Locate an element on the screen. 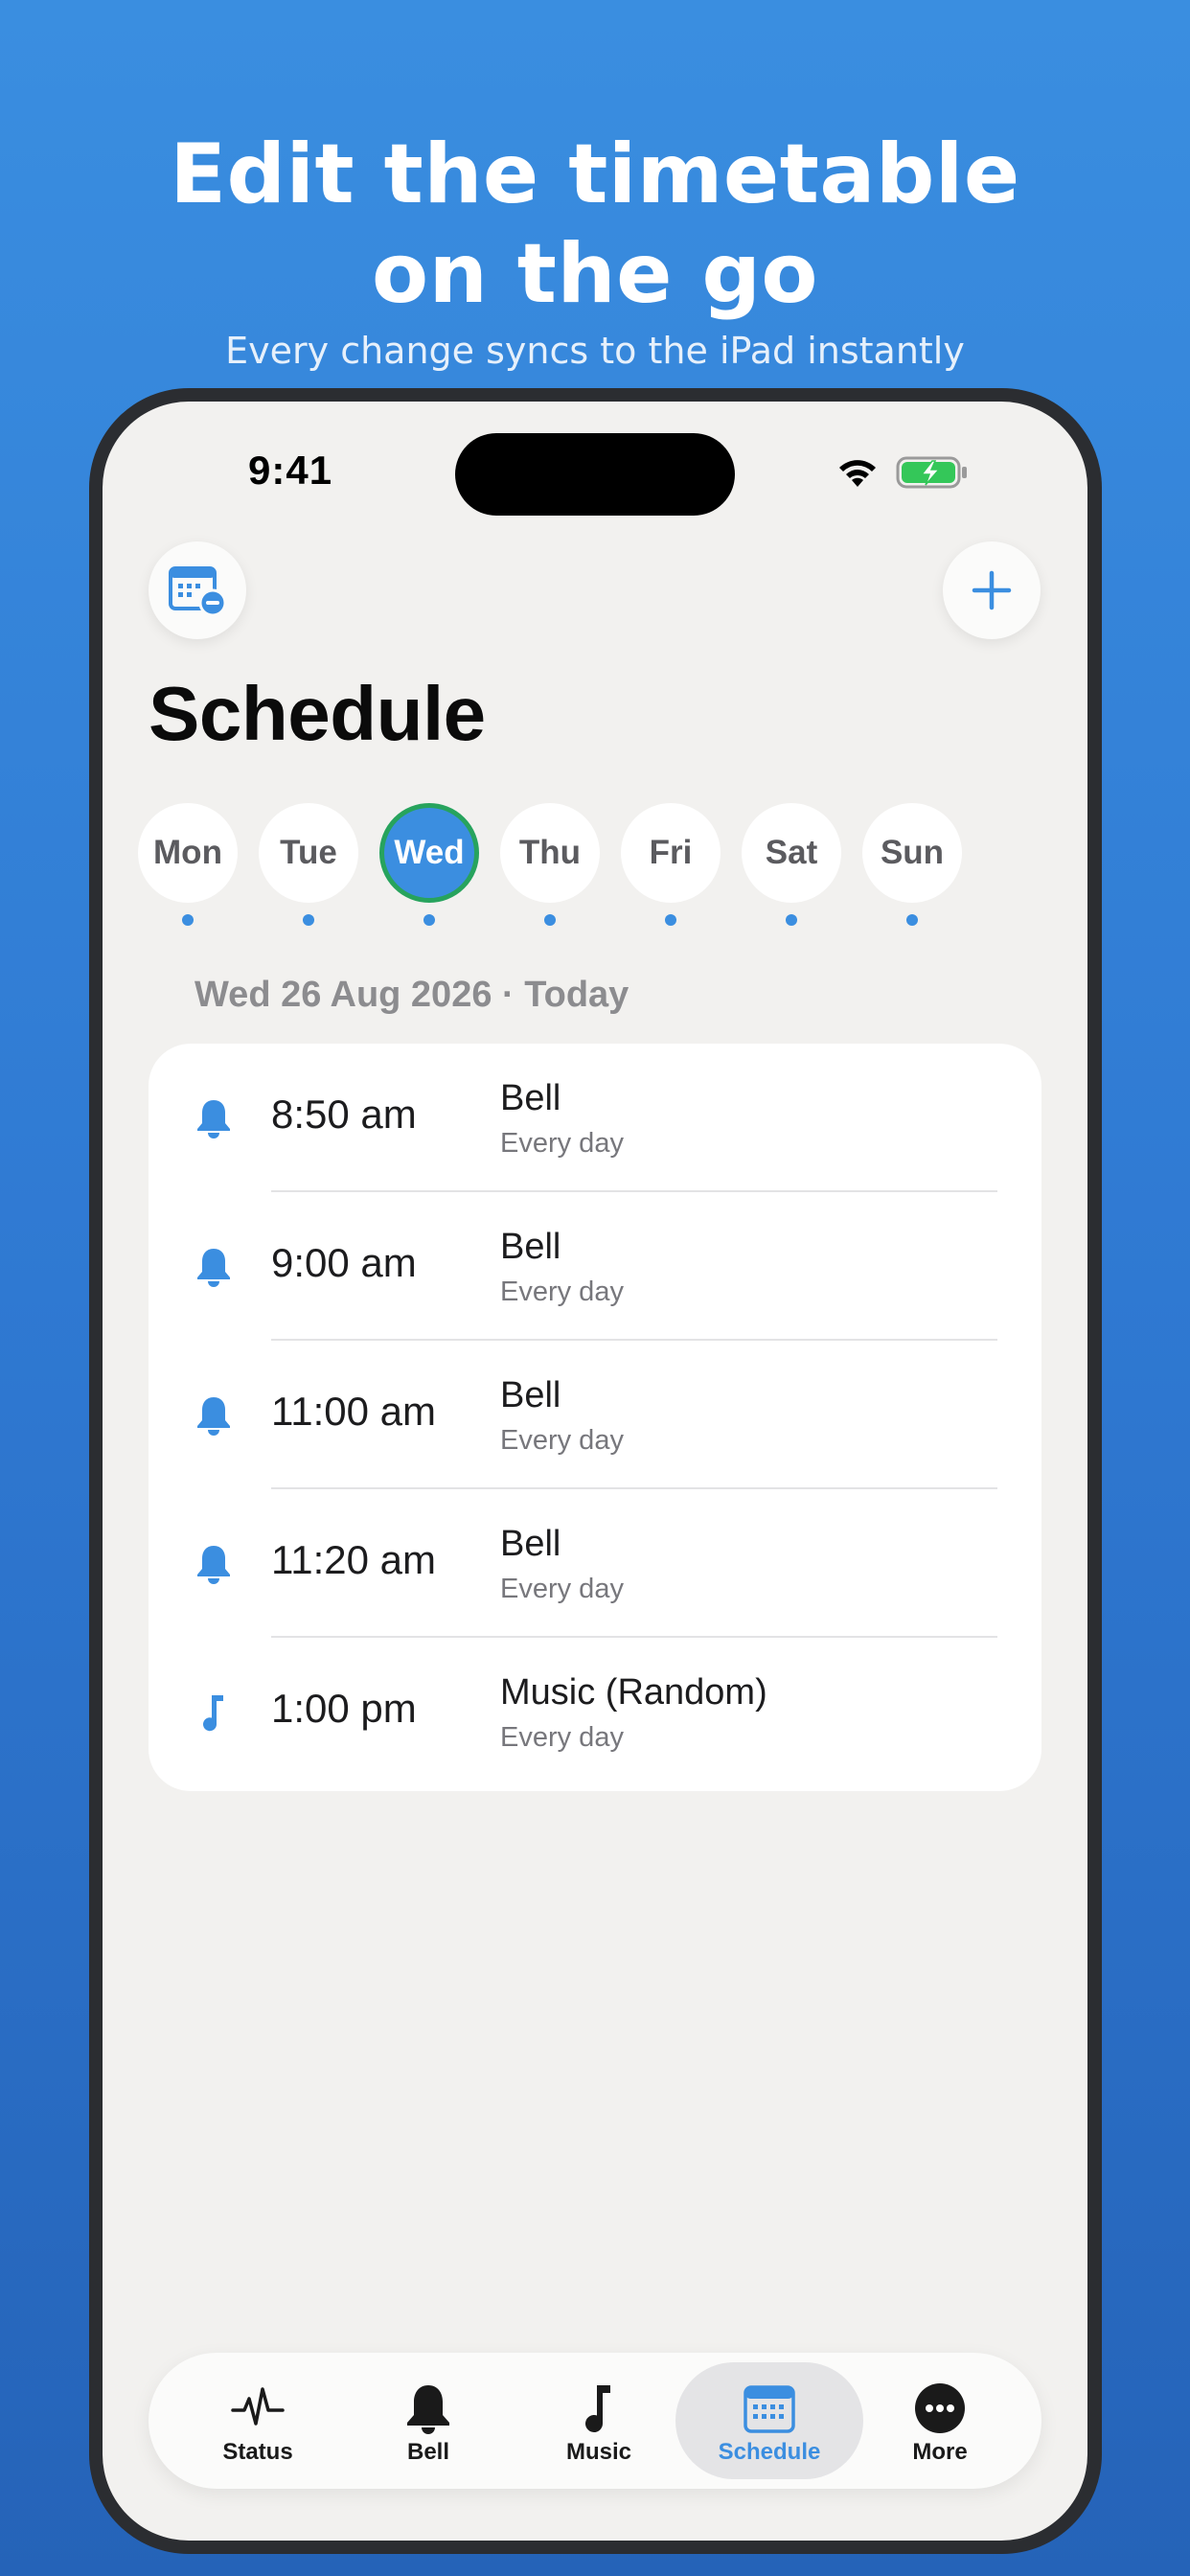  day-thu-event-dot is located at coordinates (550, 920).